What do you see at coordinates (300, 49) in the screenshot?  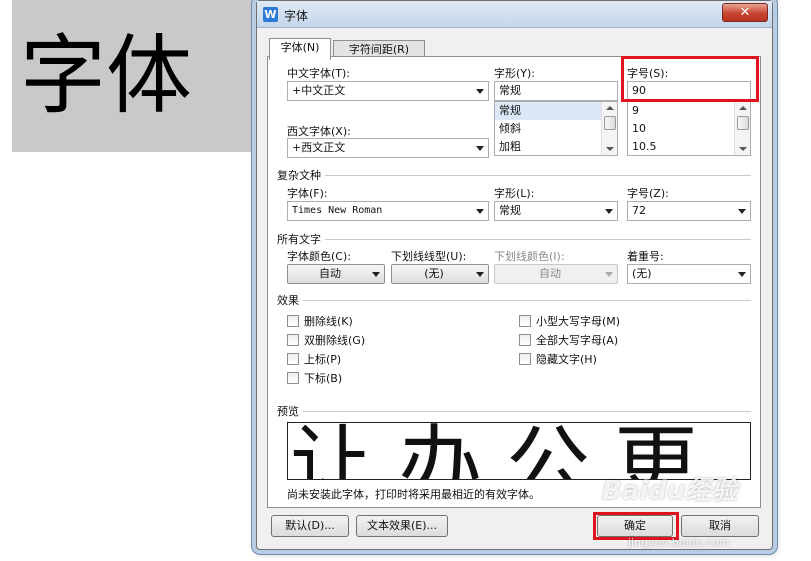 I see `tab-font: 字体(N)` at bounding box center [300, 49].